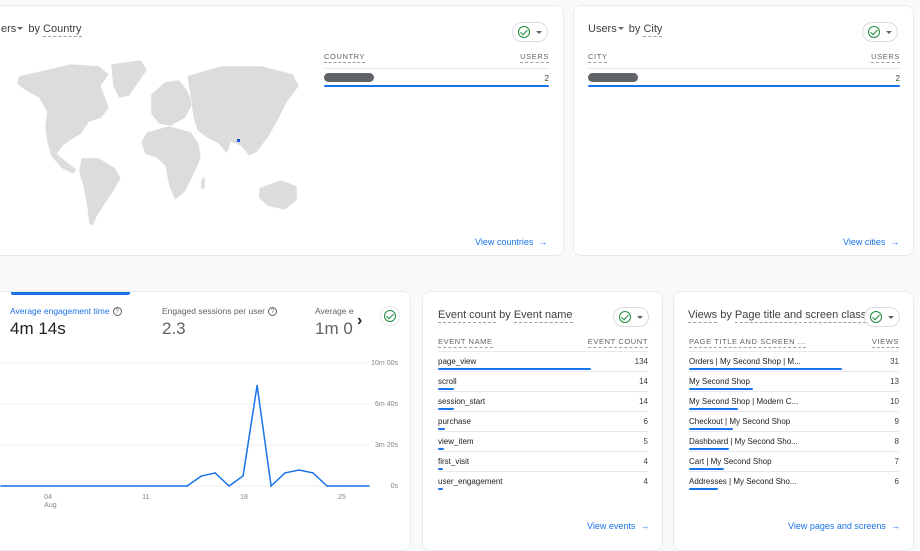 Image resolution: width=920 pixels, height=551 pixels. What do you see at coordinates (794, 421) in the screenshot?
I see `table-row: Checkout | My Second Shop 9` at bounding box center [794, 421].